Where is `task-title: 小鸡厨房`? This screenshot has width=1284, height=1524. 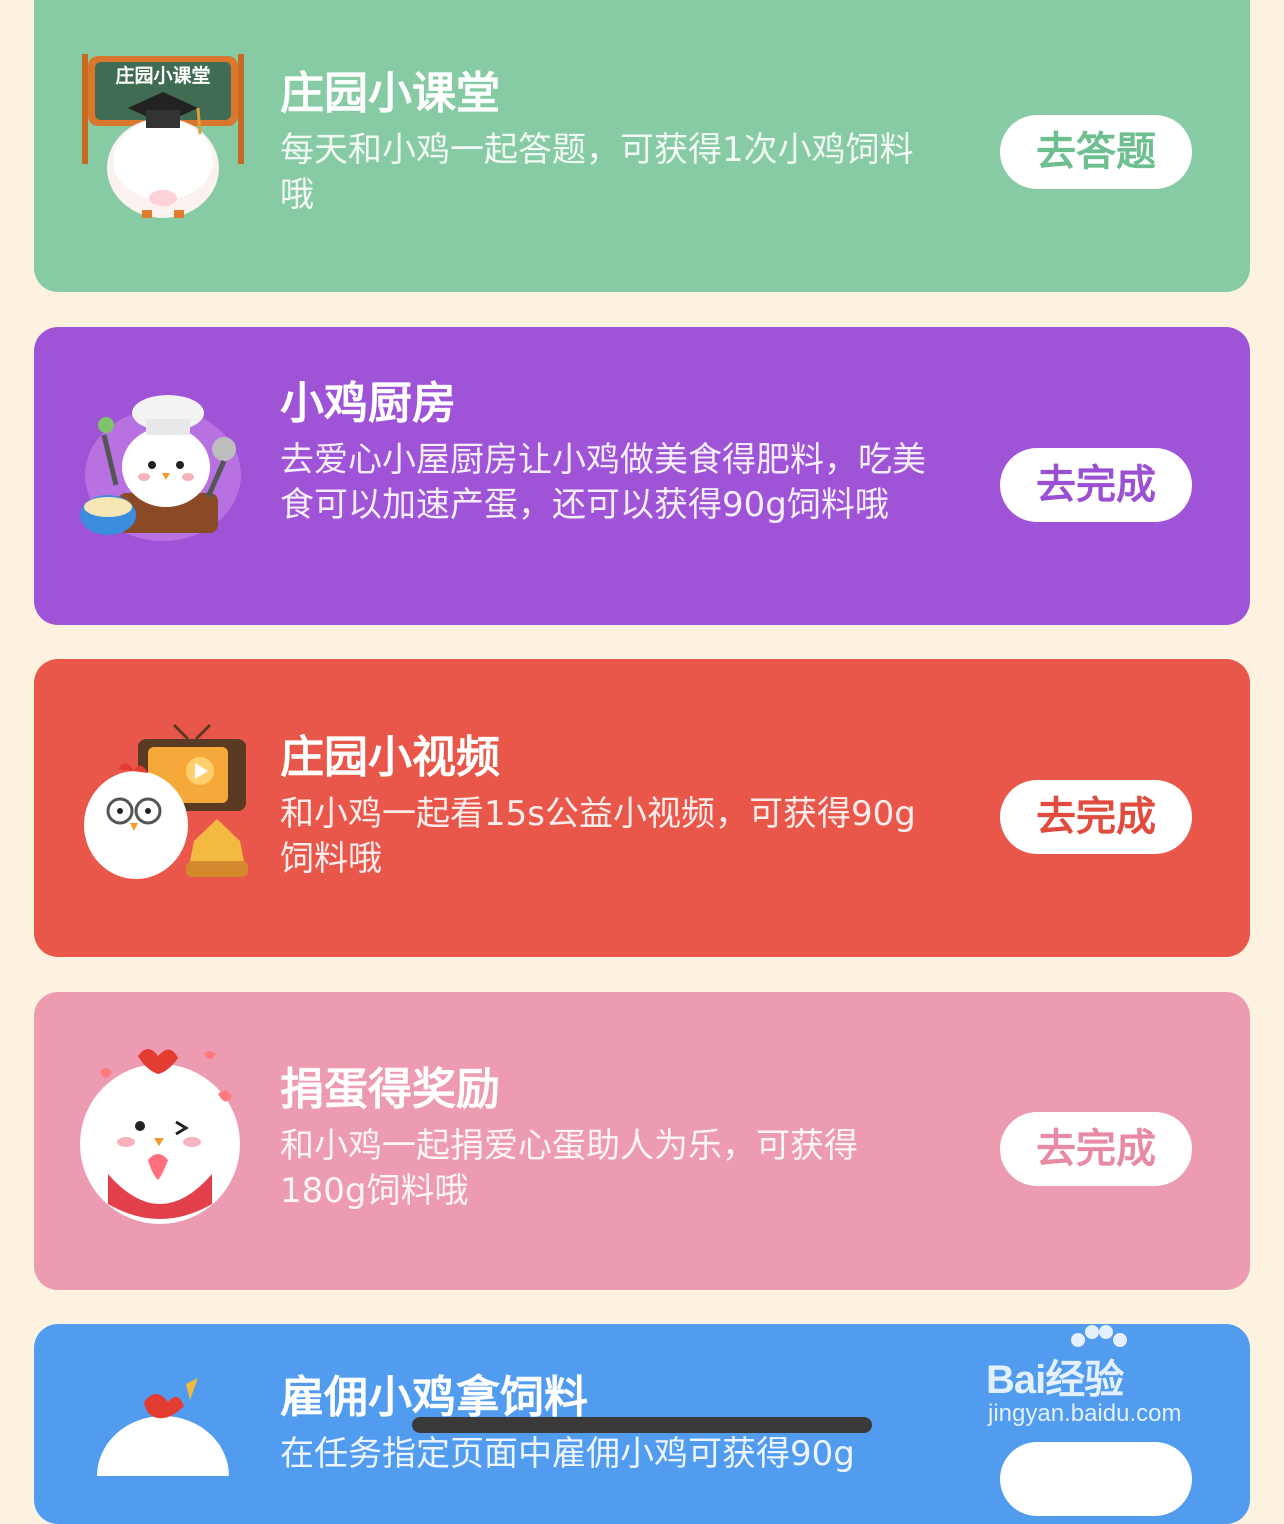
task-title: 小鸡厨房 is located at coordinates (368, 403).